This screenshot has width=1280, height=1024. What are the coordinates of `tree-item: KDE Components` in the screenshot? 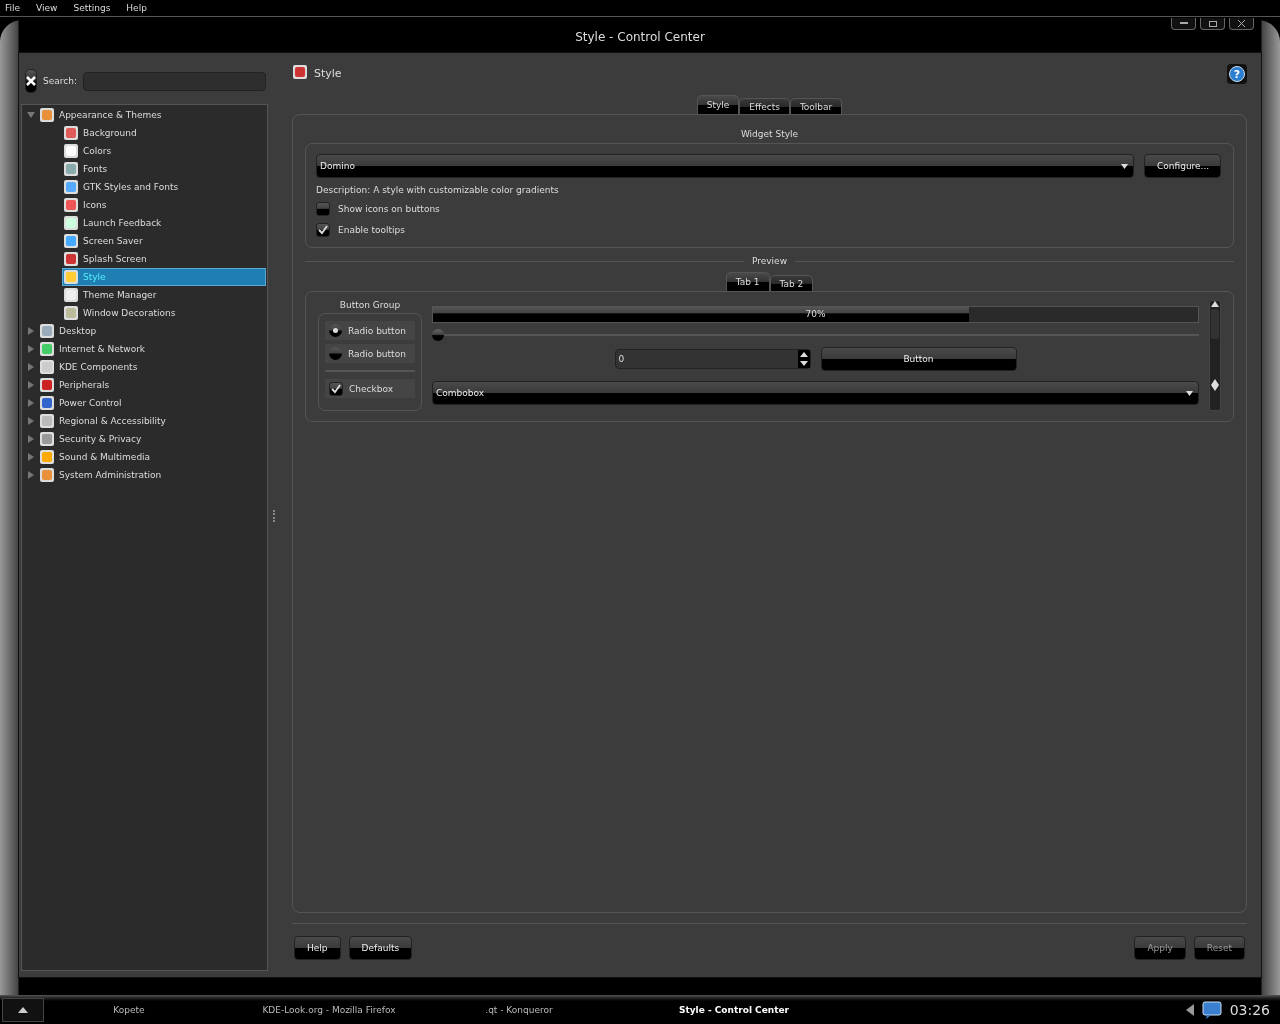 It's located at (146, 367).